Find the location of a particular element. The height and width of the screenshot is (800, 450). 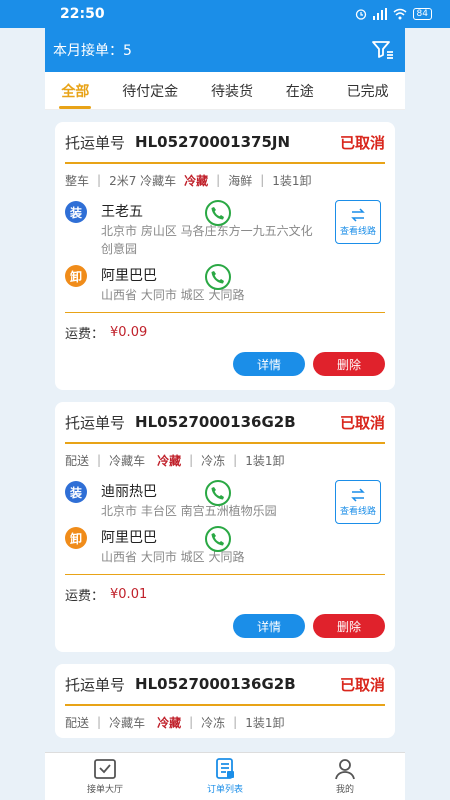

nav-order-list-label: 订单列表 is located at coordinates (224, 790).